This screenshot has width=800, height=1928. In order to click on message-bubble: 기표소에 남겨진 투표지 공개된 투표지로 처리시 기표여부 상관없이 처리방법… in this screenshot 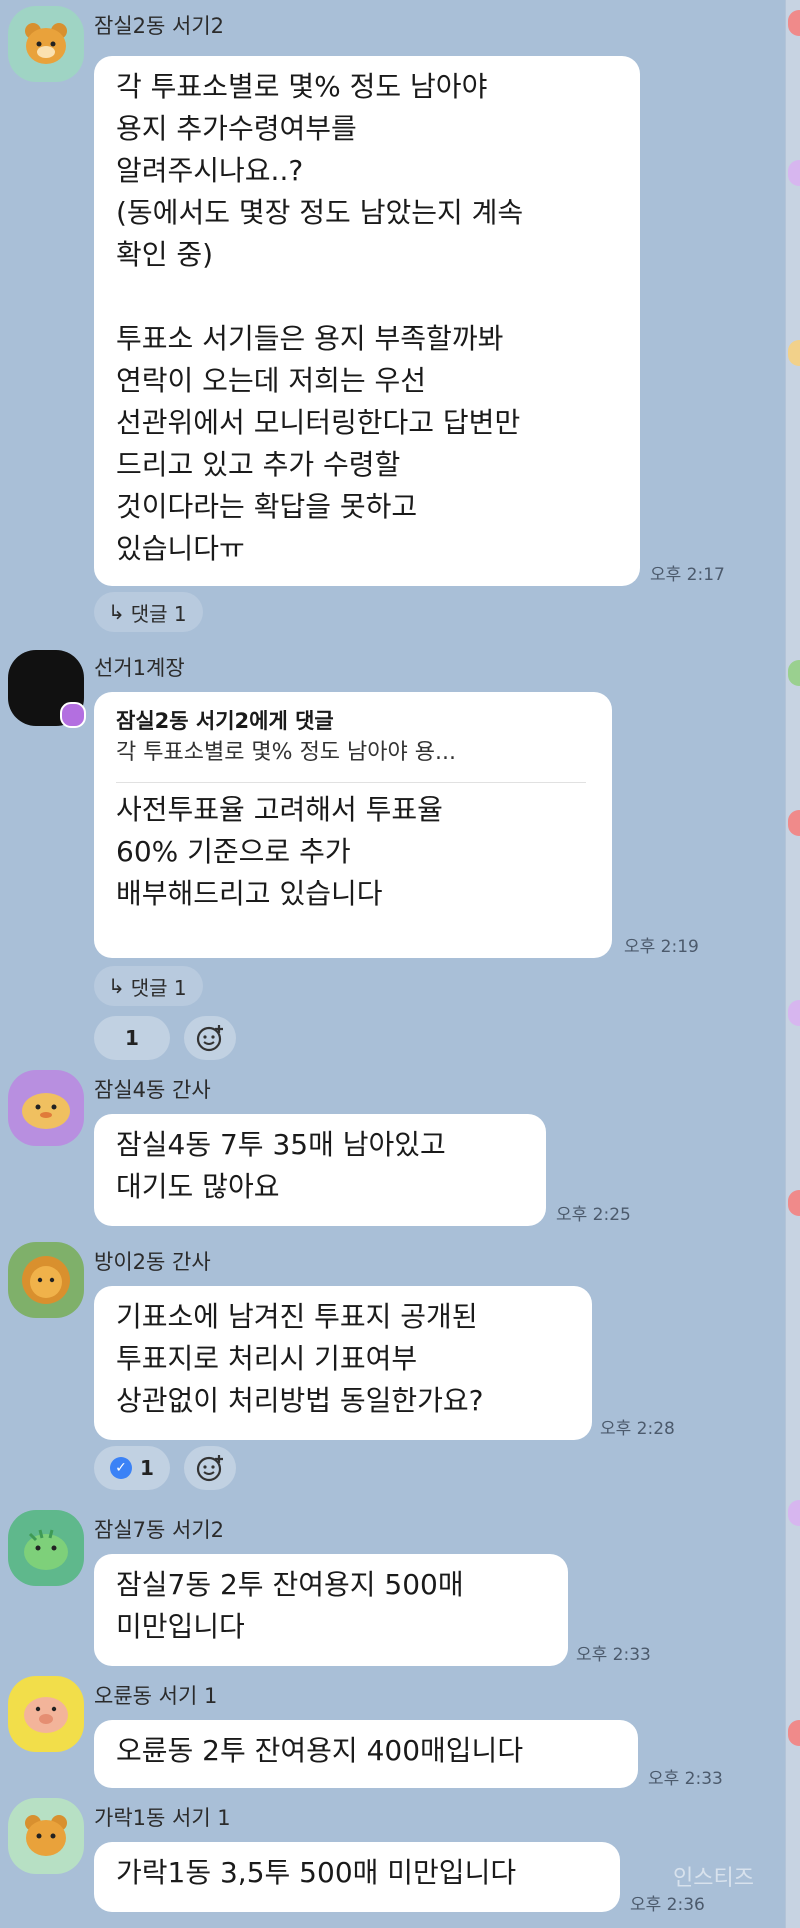, I will do `click(343, 1363)`.